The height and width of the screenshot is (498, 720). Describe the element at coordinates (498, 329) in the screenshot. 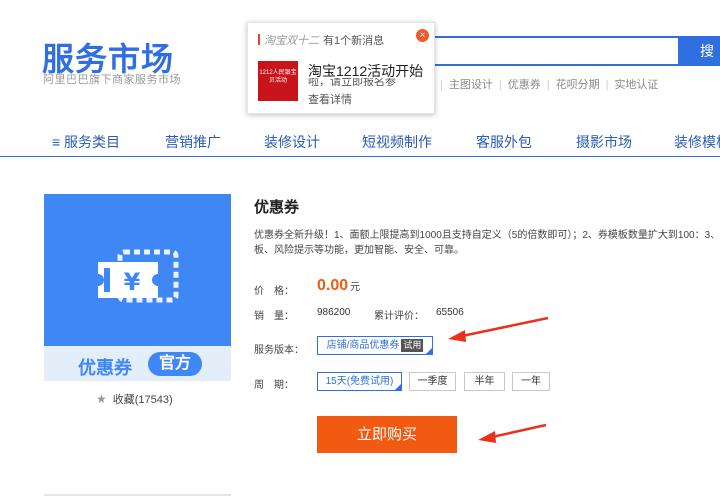

I see `annotation-arrow-version` at that location.